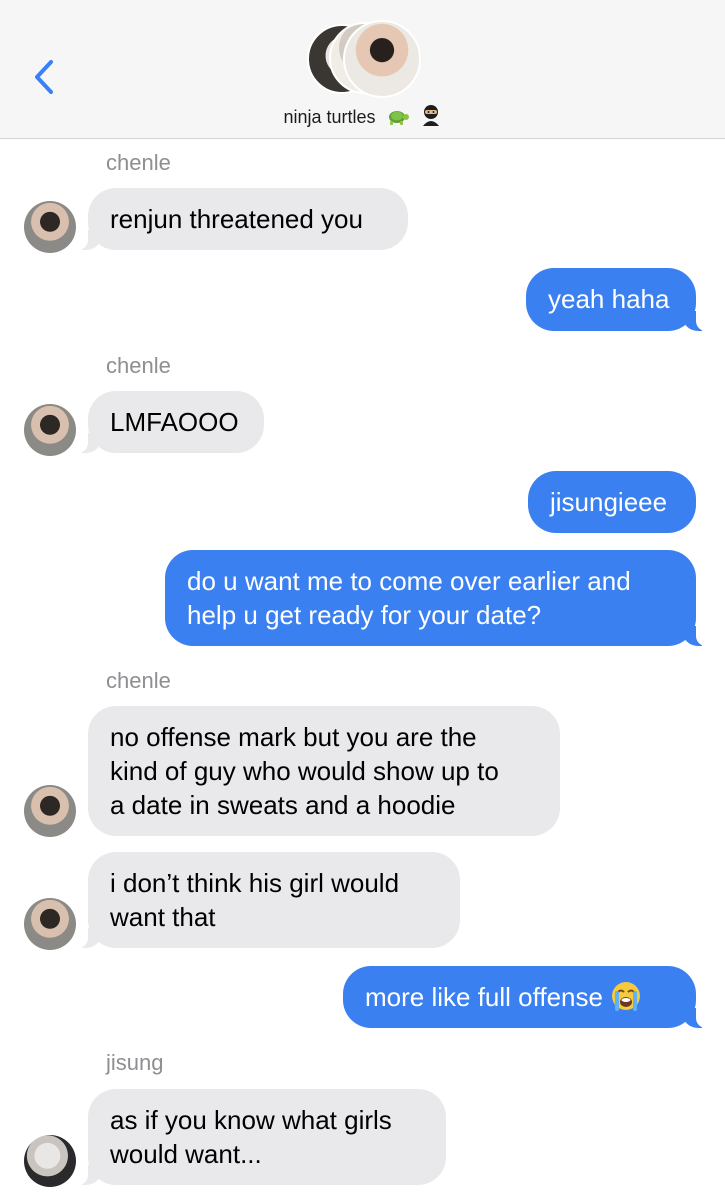 The image size is (725, 1200). I want to click on message-bubble: i don’t think his girl would want that, so click(268, 900).